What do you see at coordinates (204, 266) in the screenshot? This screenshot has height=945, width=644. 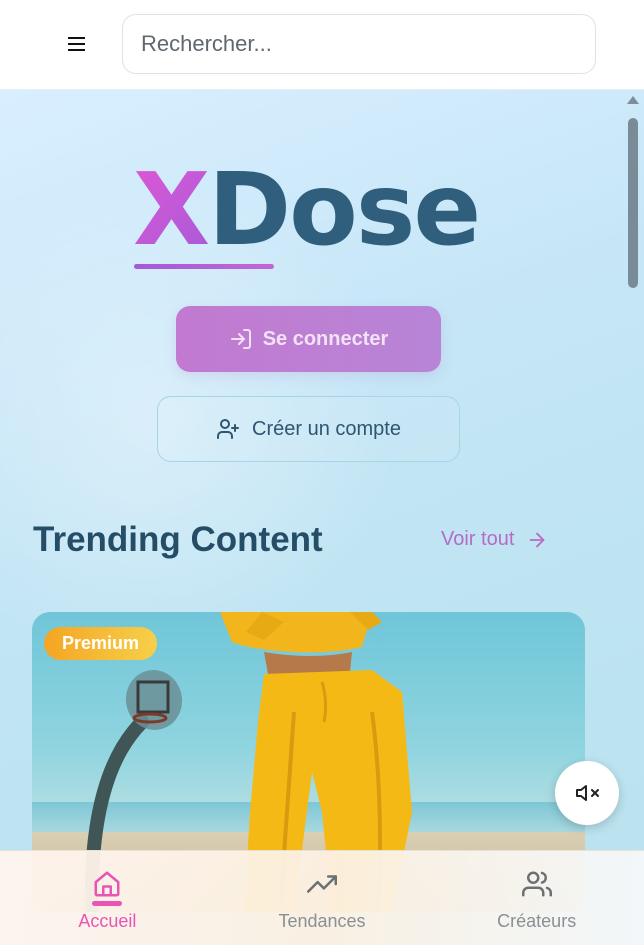 I see `logo-underline` at bounding box center [204, 266].